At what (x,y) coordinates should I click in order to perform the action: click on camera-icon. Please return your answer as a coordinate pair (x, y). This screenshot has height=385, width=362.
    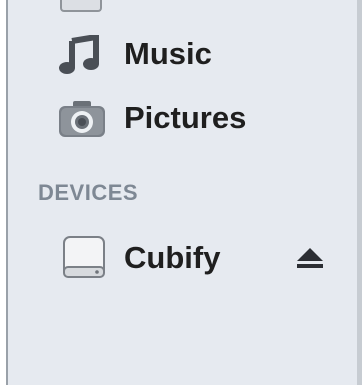
    Looking at the image, I should click on (82, 119).